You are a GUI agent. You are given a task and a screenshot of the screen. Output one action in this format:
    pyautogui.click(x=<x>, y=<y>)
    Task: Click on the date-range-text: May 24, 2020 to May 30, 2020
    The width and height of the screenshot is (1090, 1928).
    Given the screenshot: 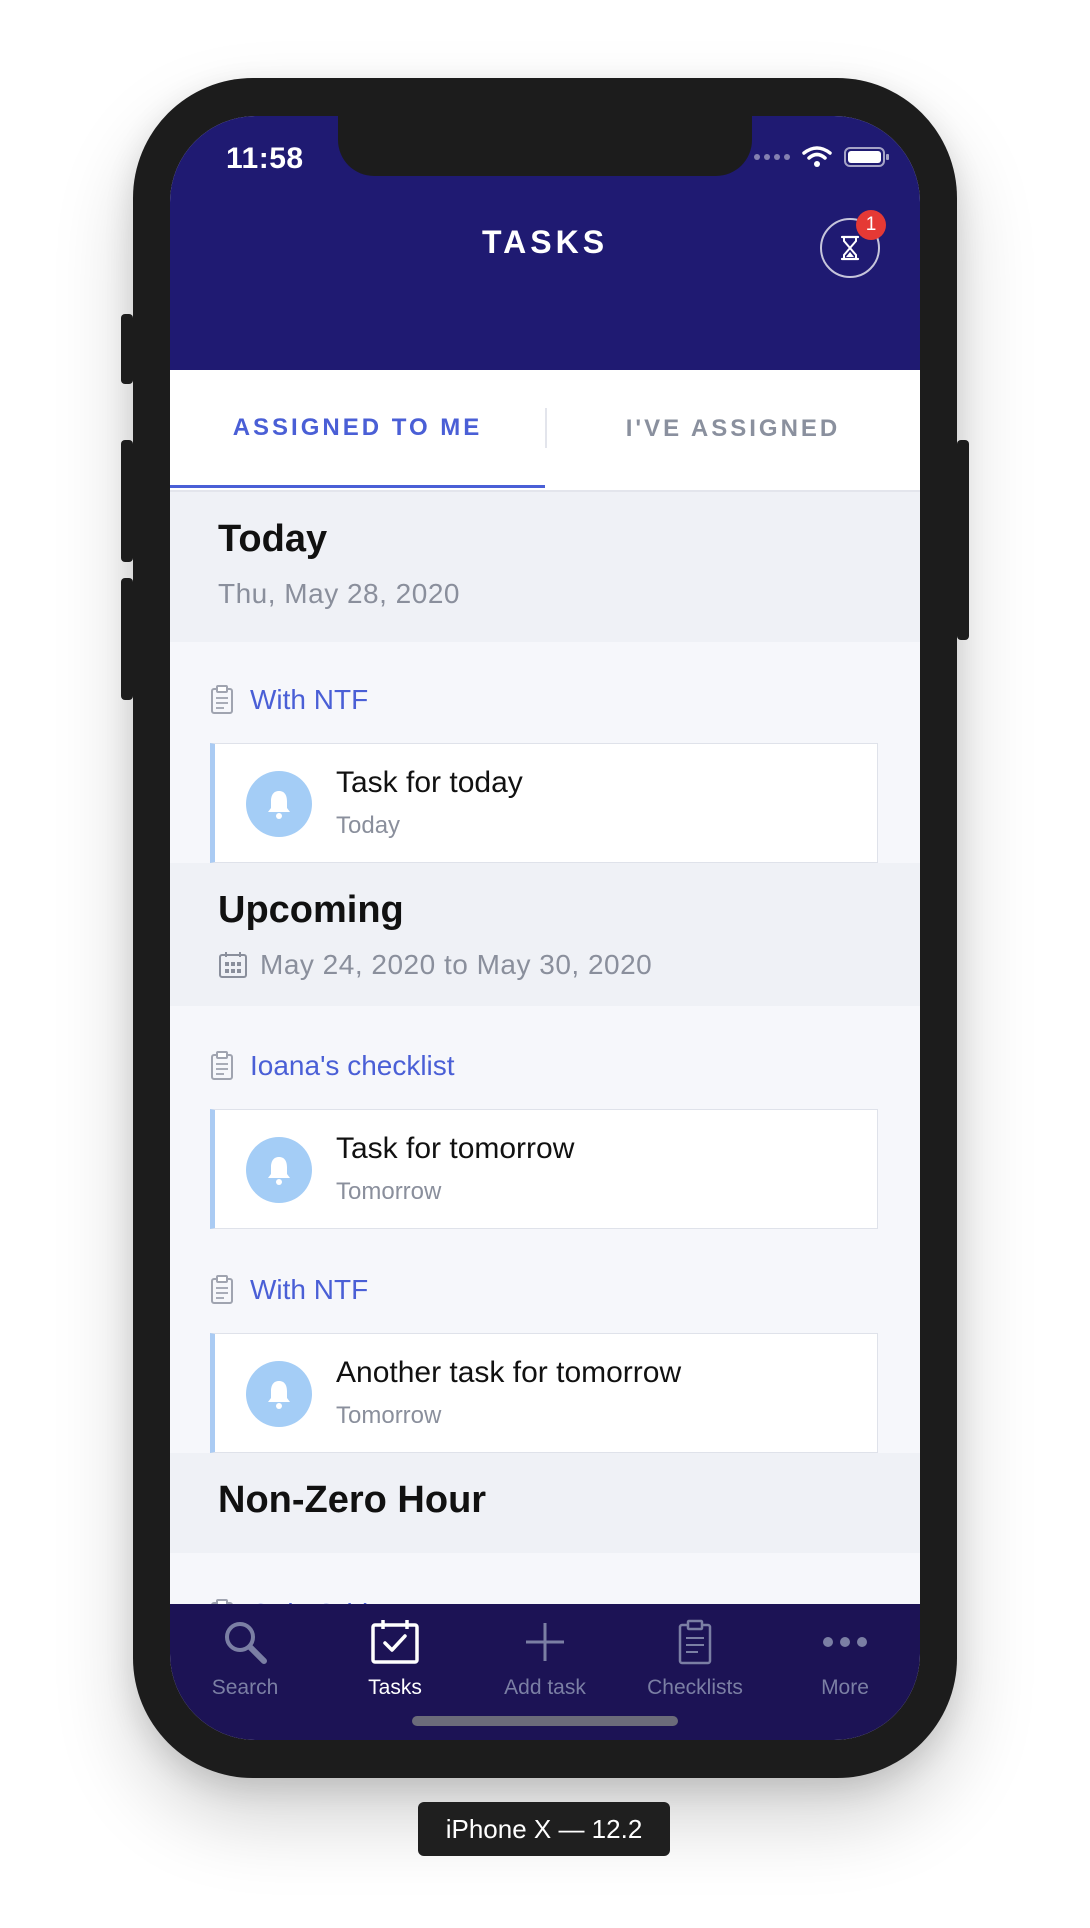 What is the action you would take?
    pyautogui.click(x=456, y=964)
    